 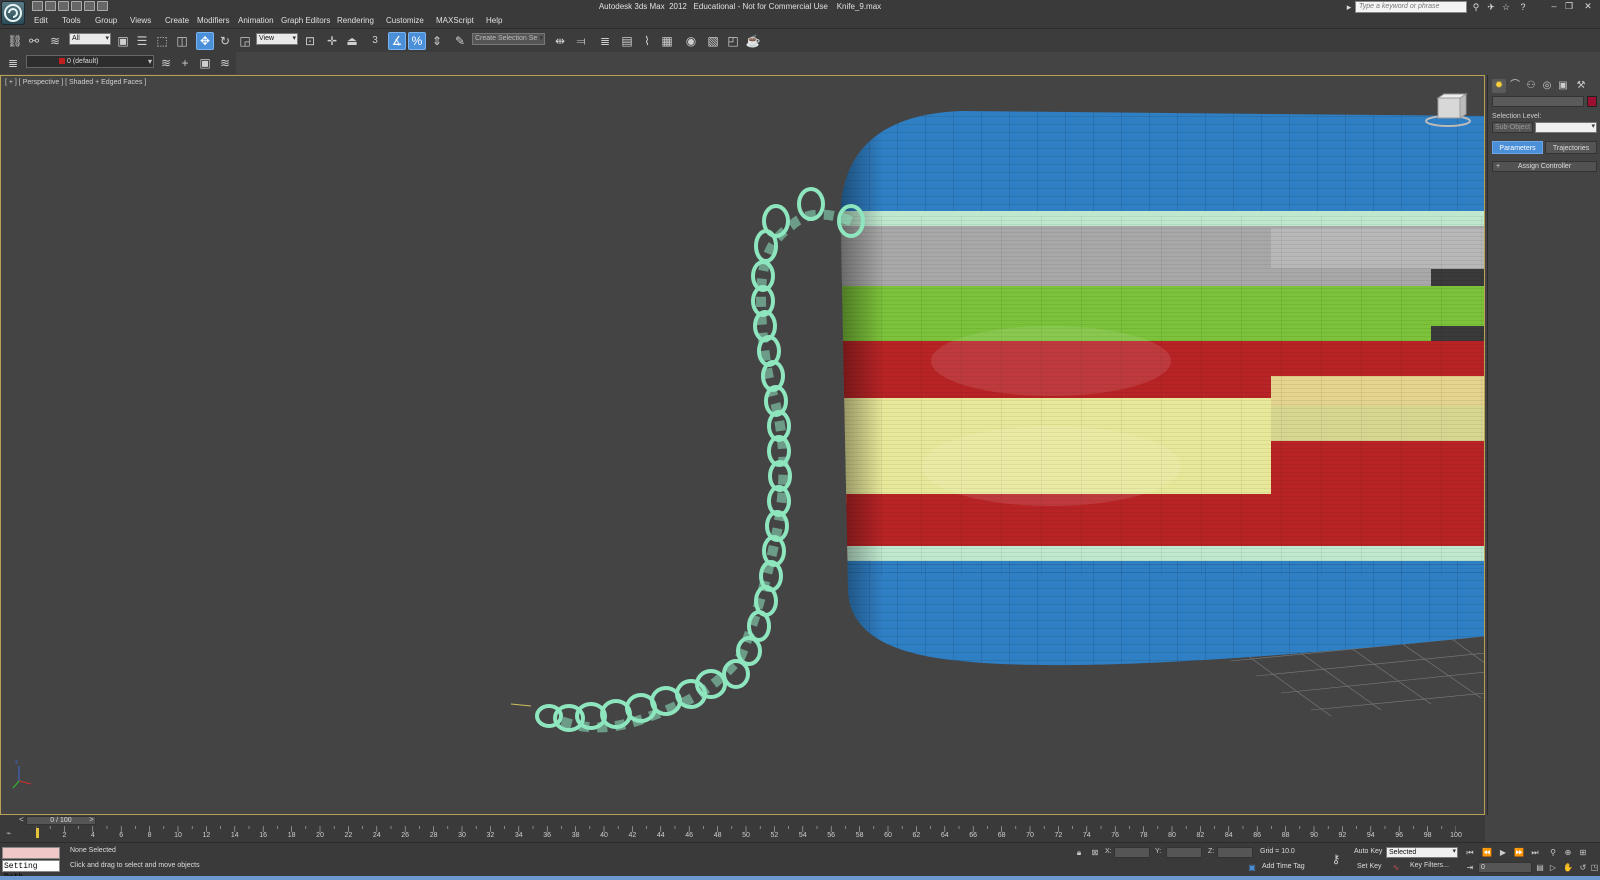 I want to click on current-layer-dropdown: 0 (default), so click(x=90, y=61).